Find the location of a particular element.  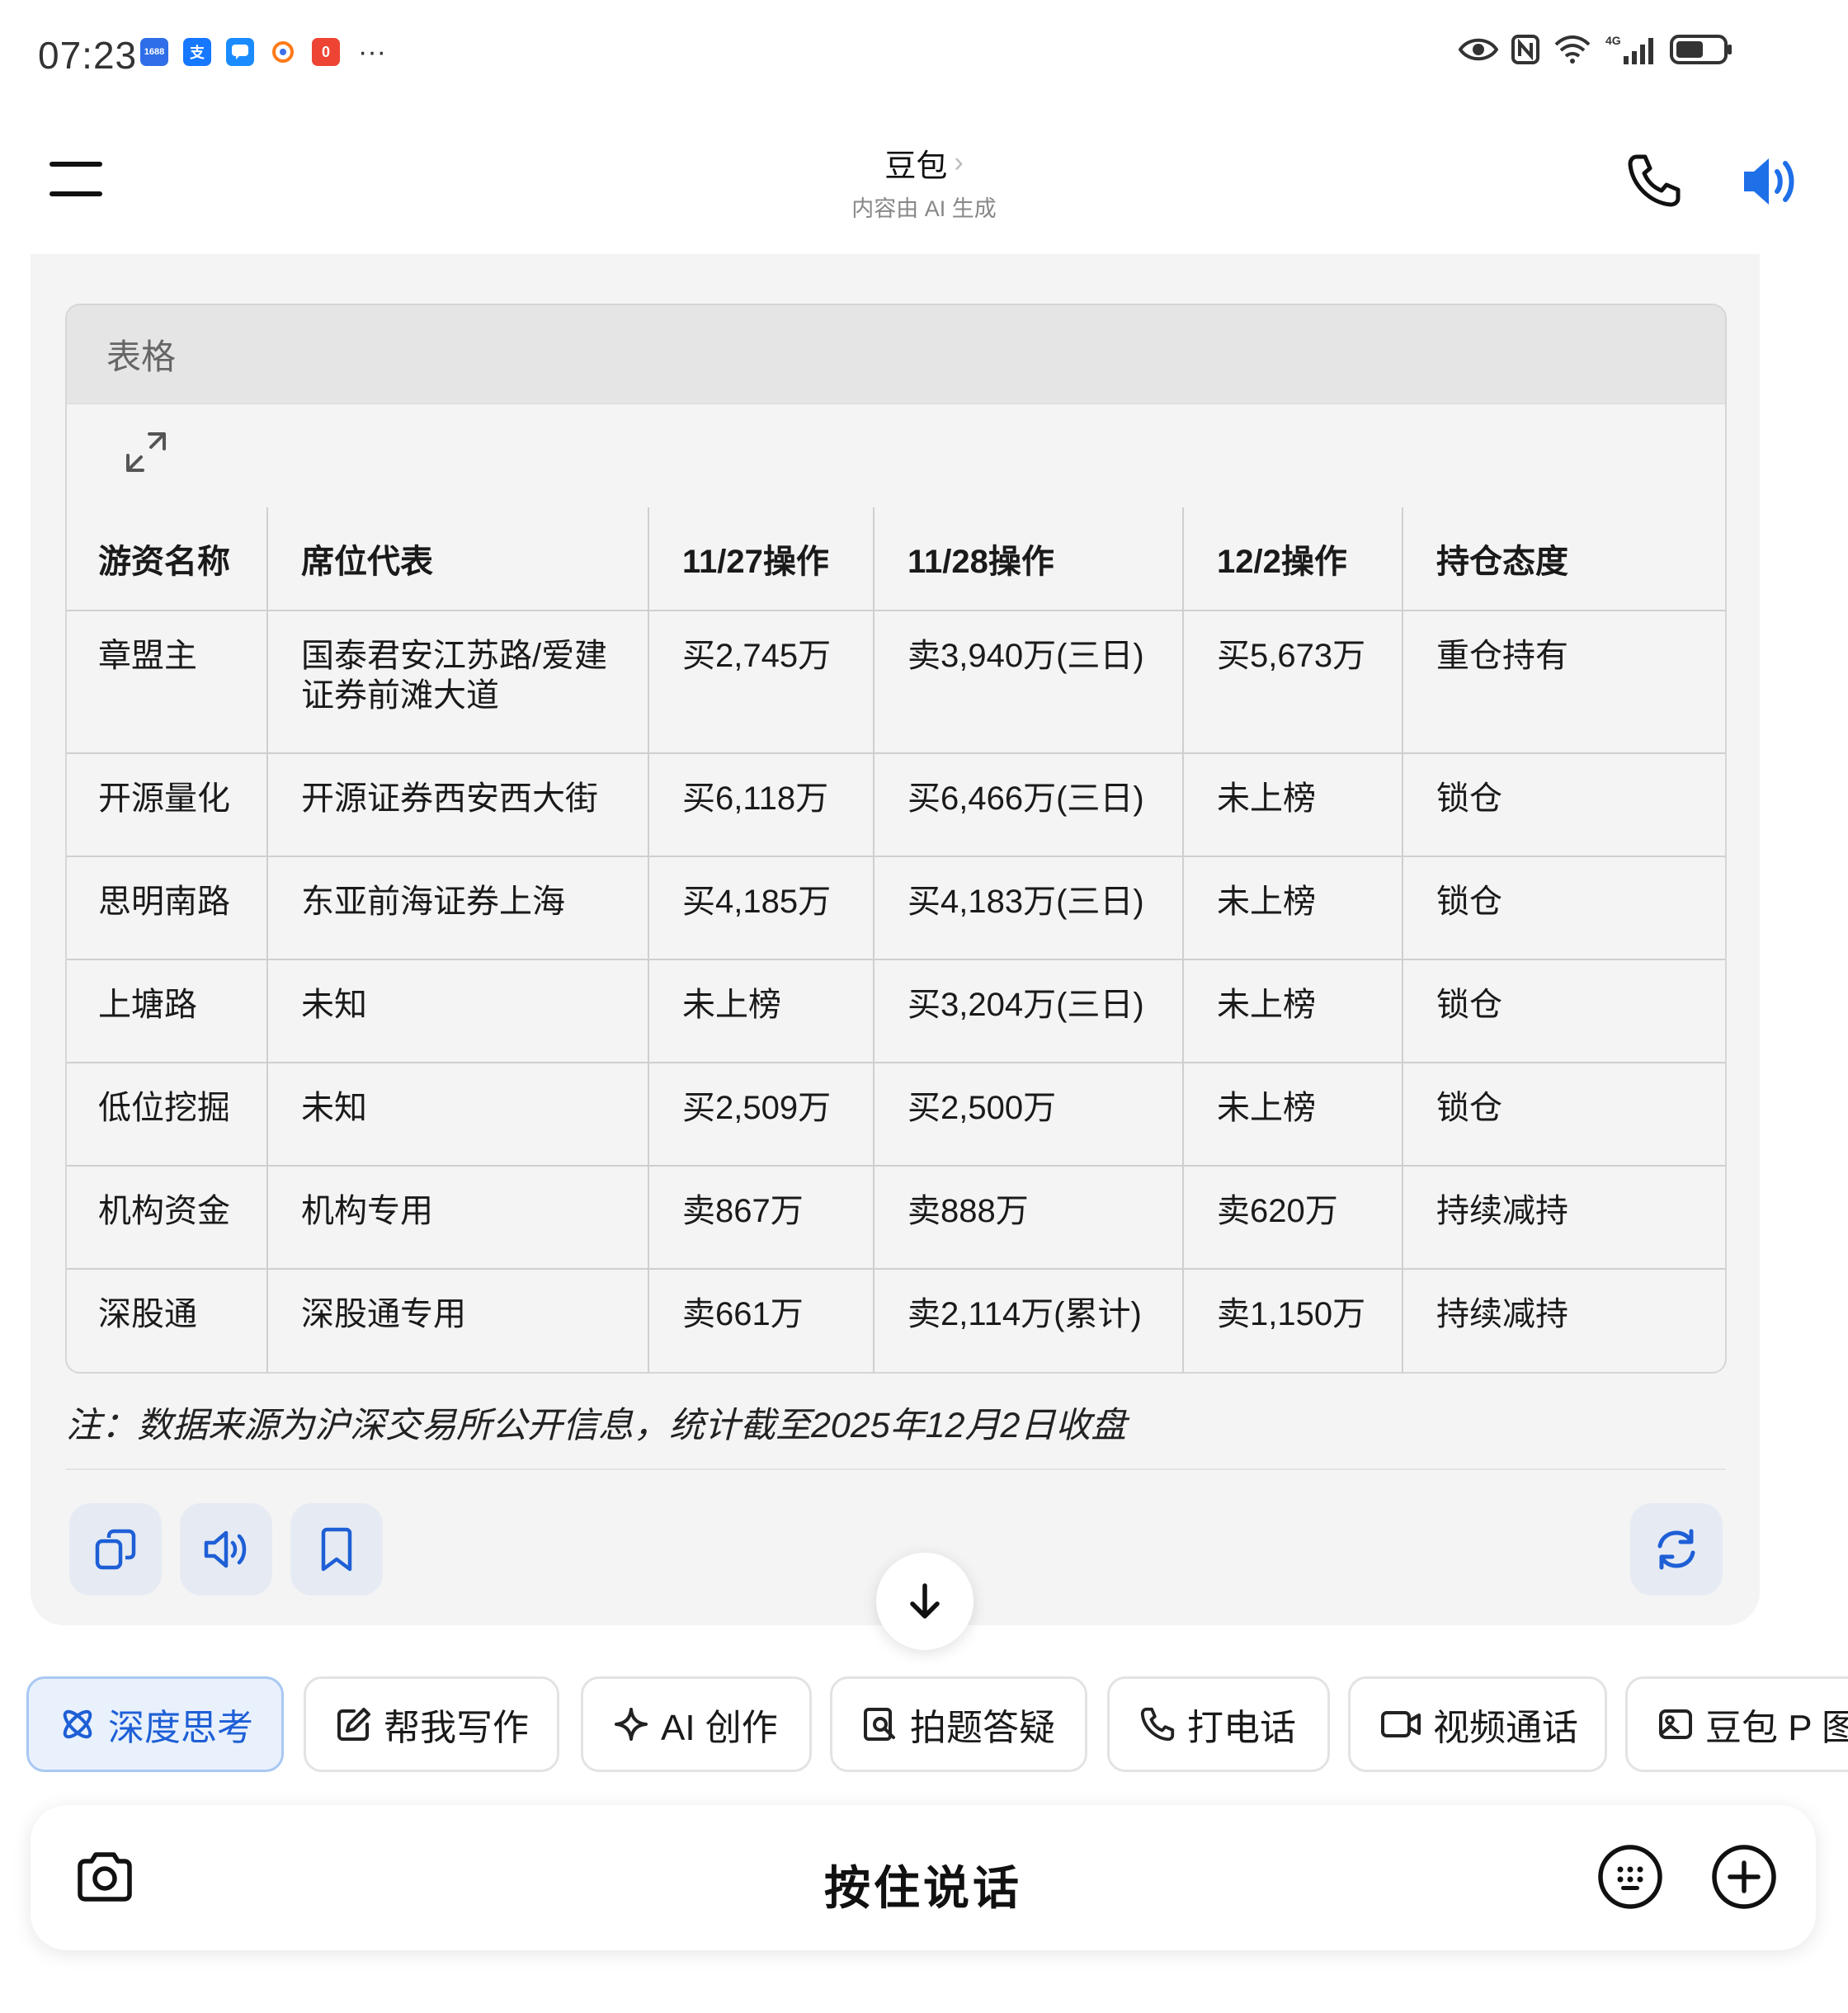

notification-icons: 1688 支 0 ··· is located at coordinates (263, 52).